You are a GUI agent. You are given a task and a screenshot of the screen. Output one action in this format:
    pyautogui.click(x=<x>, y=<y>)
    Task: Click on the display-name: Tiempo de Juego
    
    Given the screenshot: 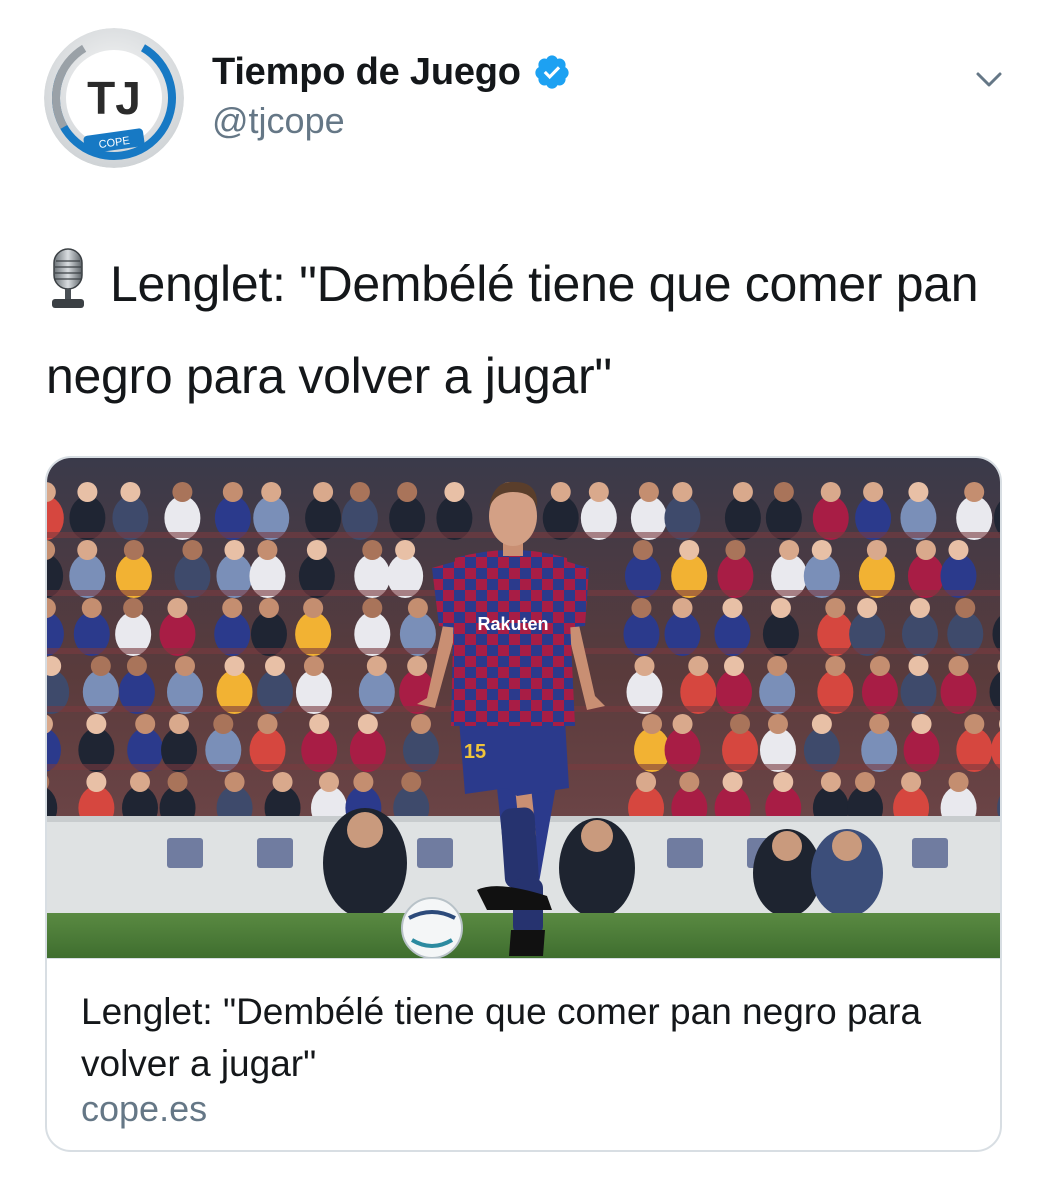 What is the action you would take?
    pyautogui.click(x=366, y=72)
    